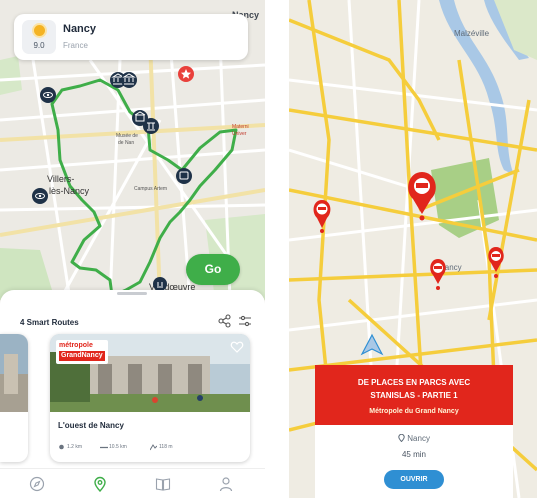  What do you see at coordinates (418, 438) in the screenshot?
I see `route-city-label: Nancy` at bounding box center [418, 438].